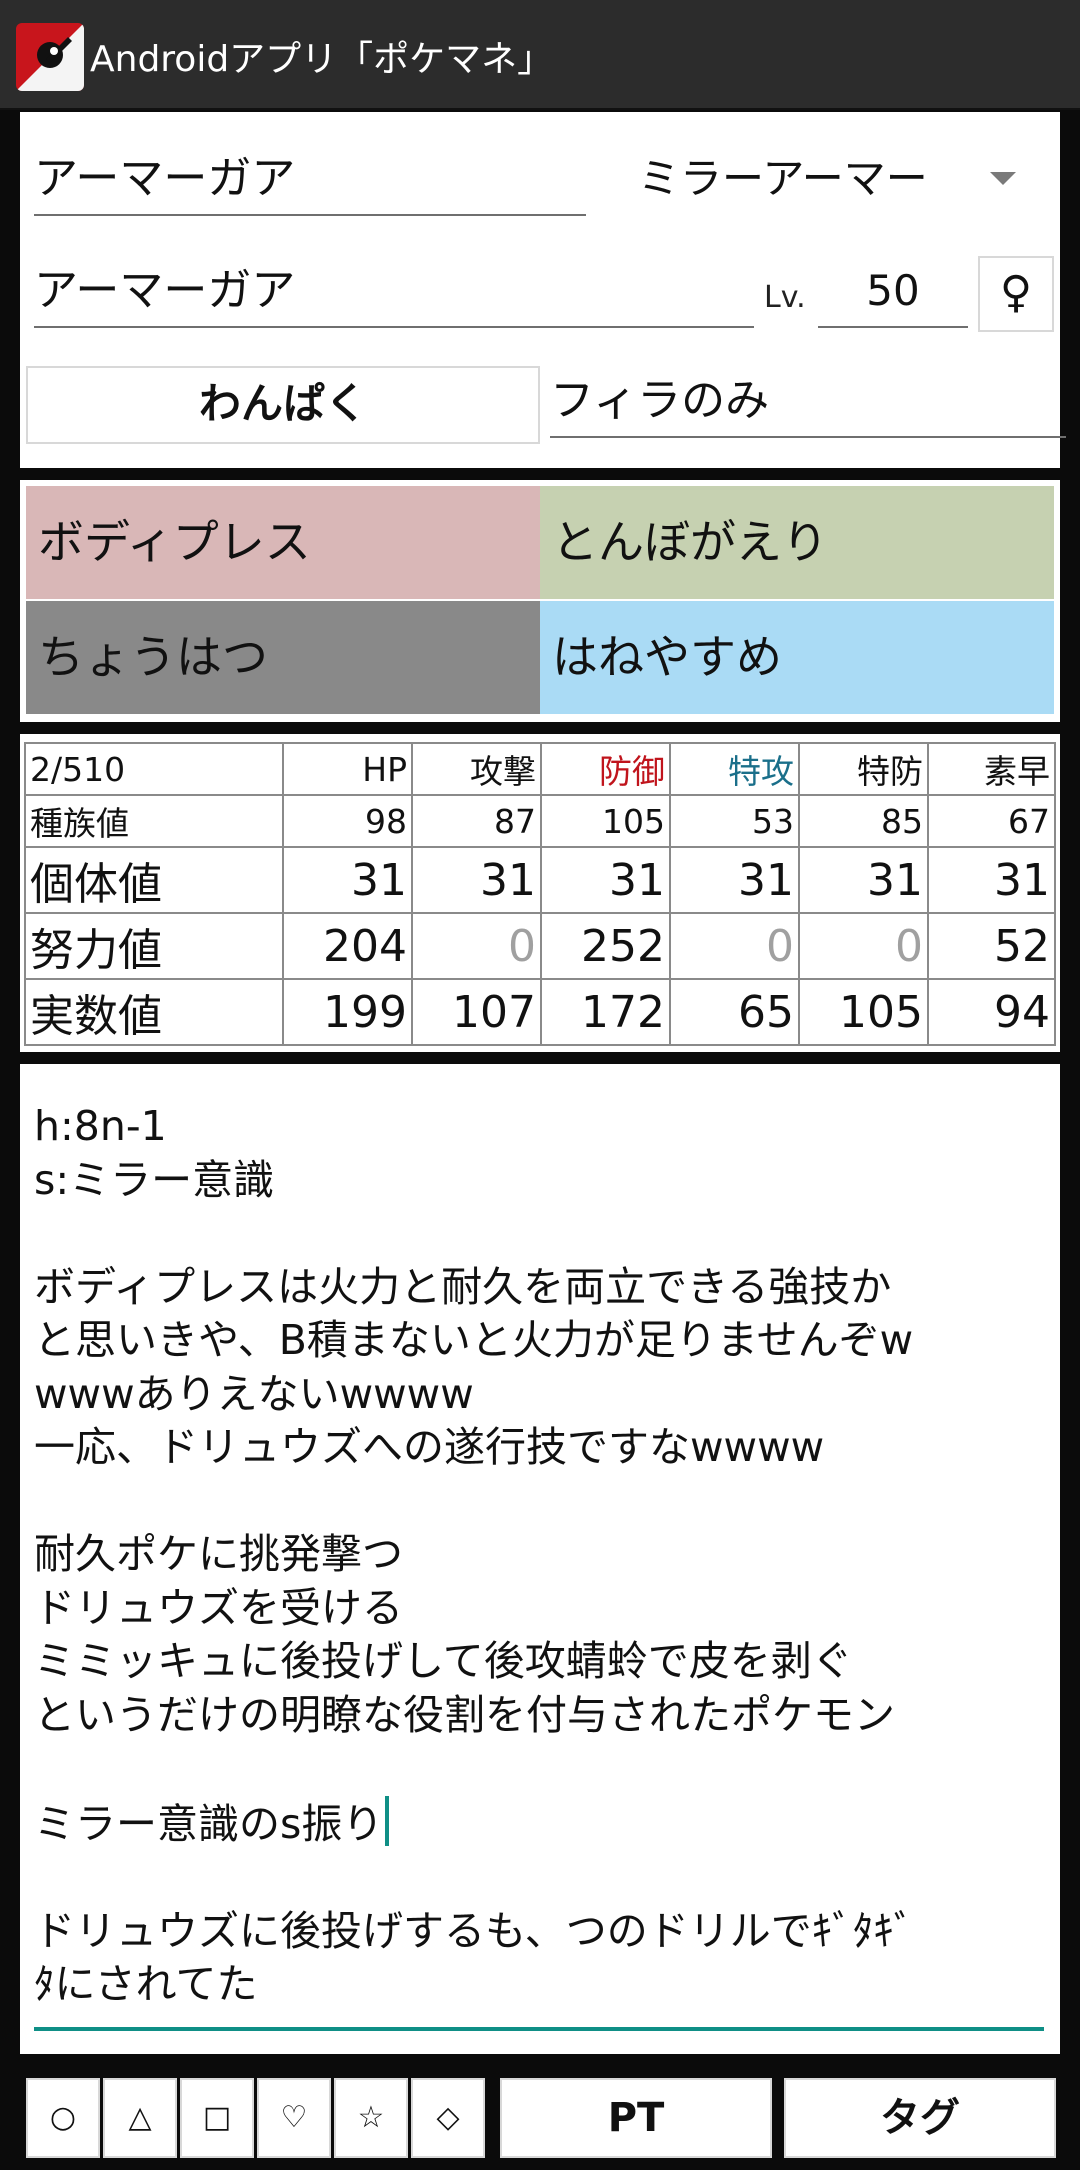 The width and height of the screenshot is (1080, 2170). Describe the element at coordinates (797, 657) in the screenshot. I see `move-slot-4: はねやすめ` at that location.